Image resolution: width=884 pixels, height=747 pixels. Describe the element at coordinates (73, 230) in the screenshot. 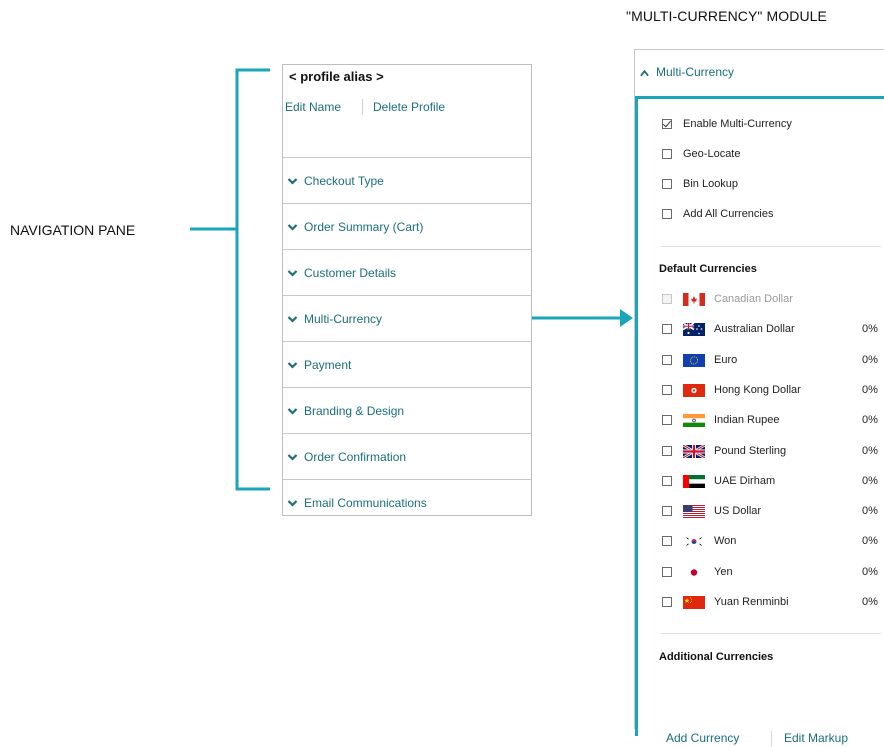

I see `navigation-pane-label: NAVIGATION PANE` at that location.